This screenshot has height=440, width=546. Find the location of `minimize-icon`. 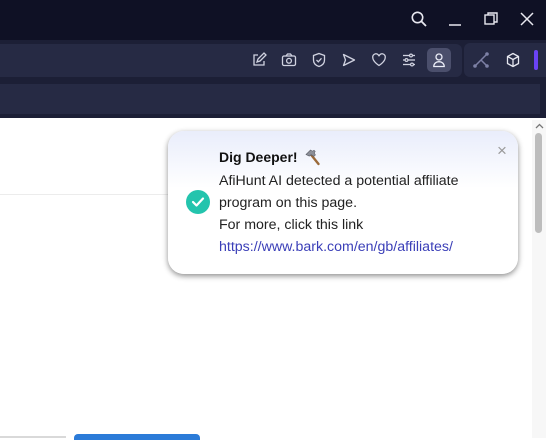

minimize-icon is located at coordinates (455, 19).